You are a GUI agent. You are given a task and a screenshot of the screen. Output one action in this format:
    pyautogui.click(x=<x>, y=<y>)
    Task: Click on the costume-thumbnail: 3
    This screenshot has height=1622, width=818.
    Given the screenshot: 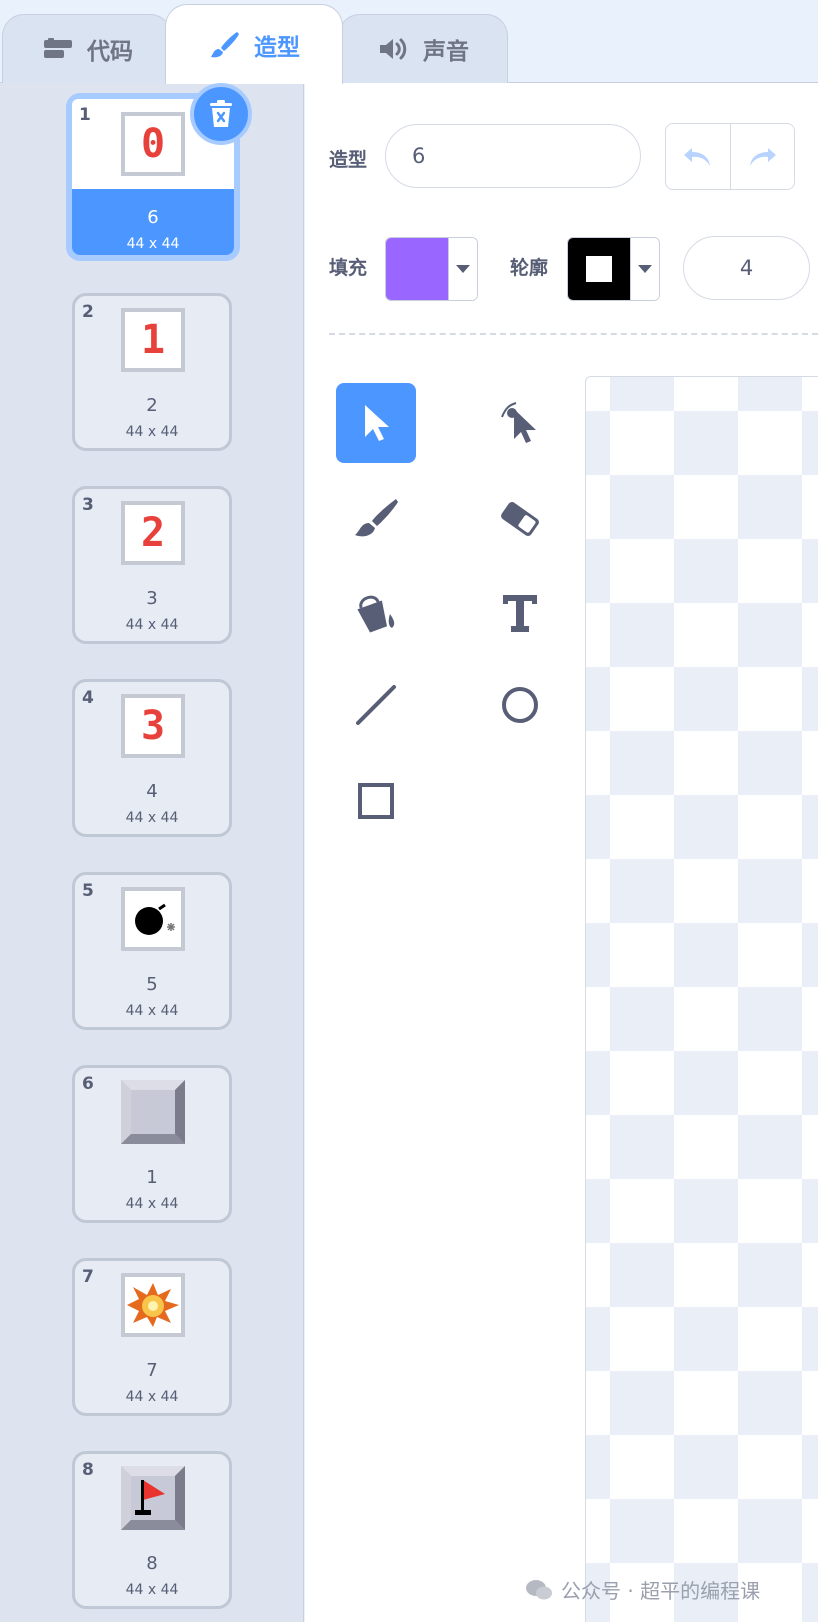 What is the action you would take?
    pyautogui.click(x=153, y=726)
    